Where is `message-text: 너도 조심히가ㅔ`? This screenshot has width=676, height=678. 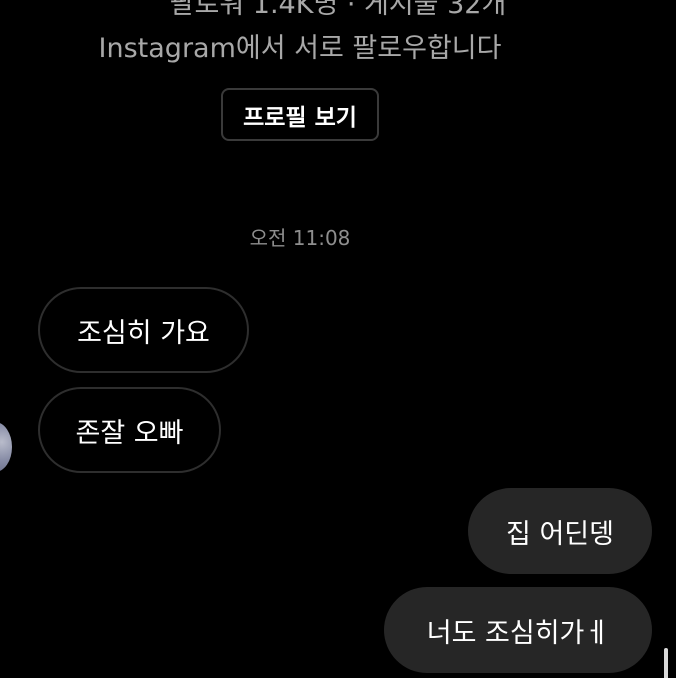 message-text: 너도 조심히가ㅔ is located at coordinates (518, 633).